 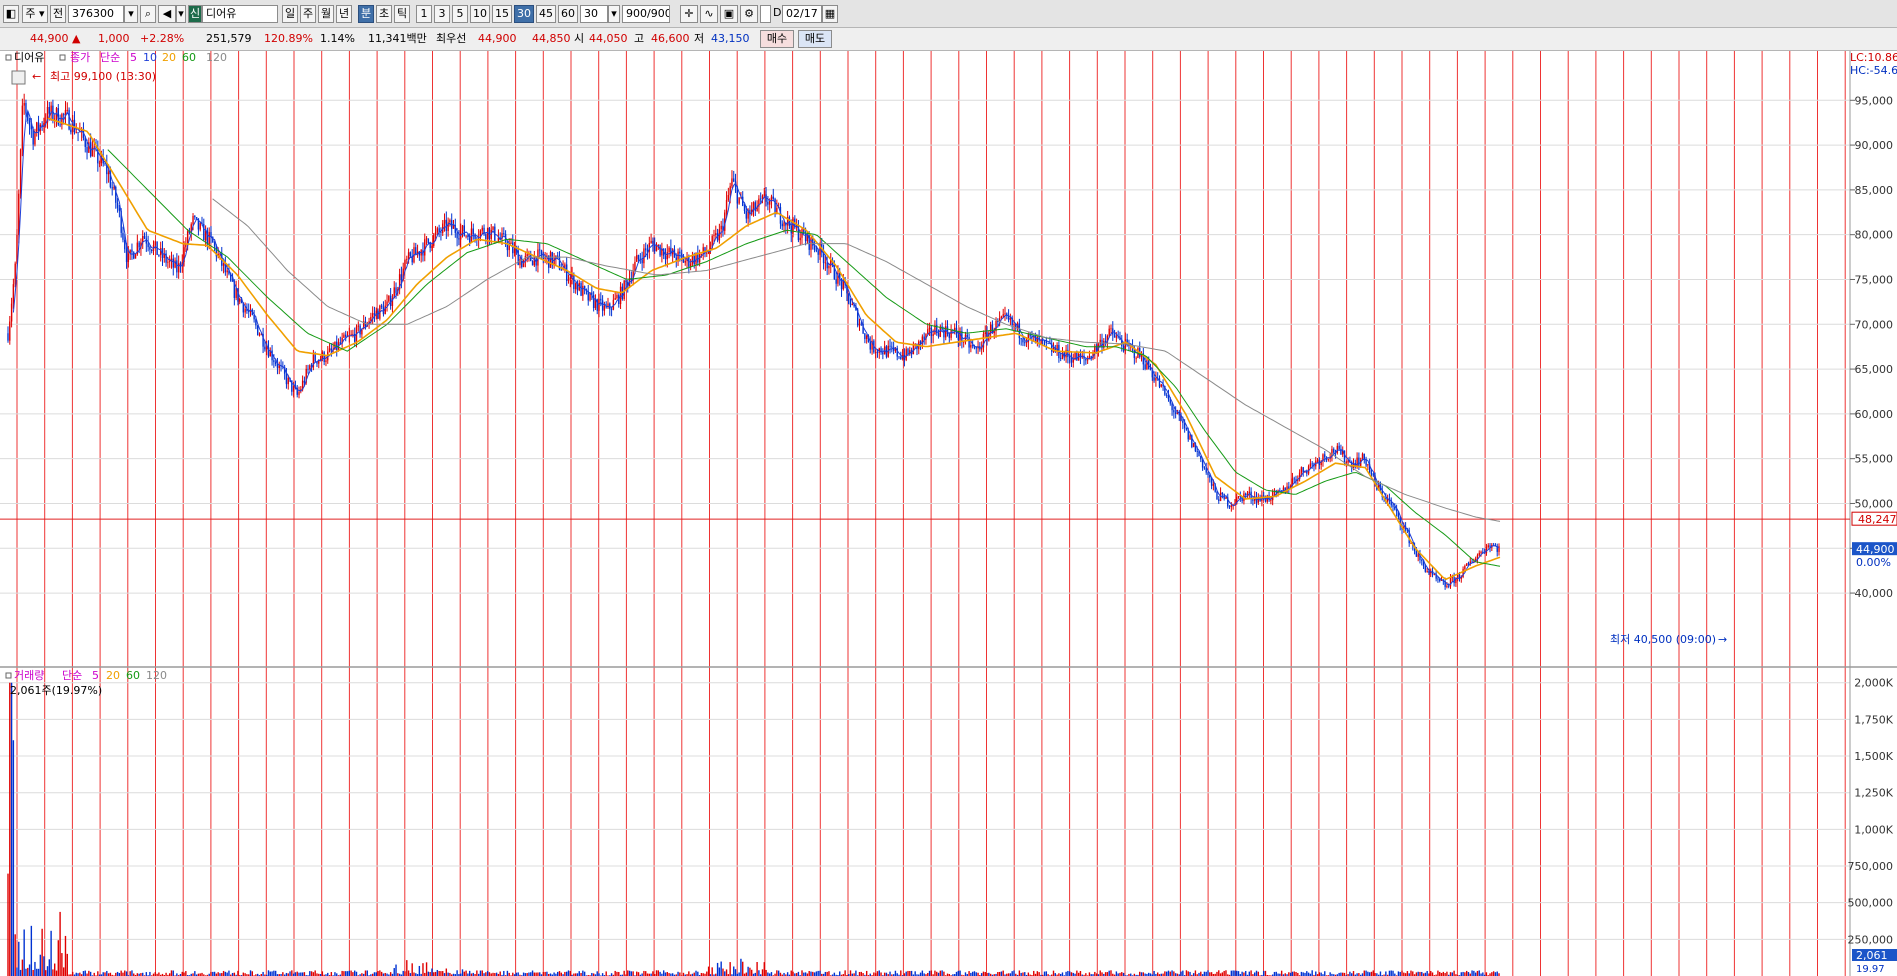 What do you see at coordinates (8, 57) in the screenshot?
I see `panel-toggle-icon` at bounding box center [8, 57].